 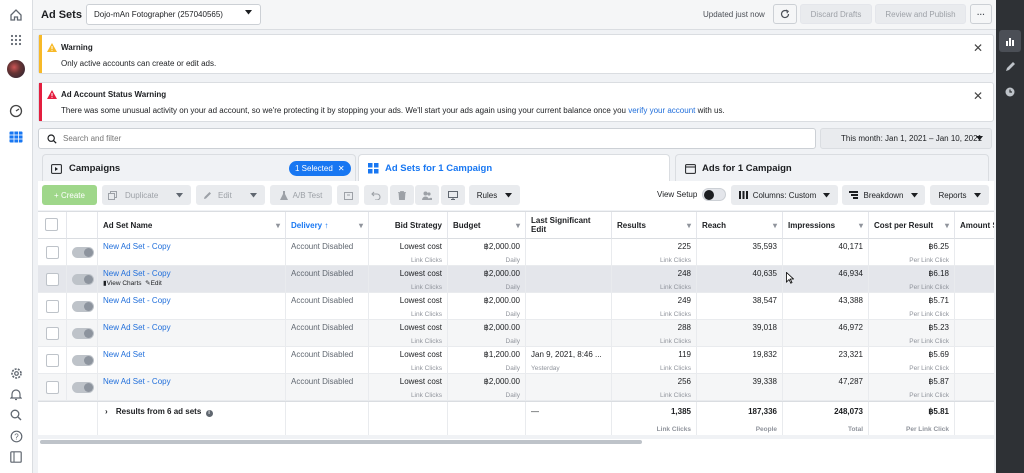 I want to click on delete-button, so click(x=402, y=195).